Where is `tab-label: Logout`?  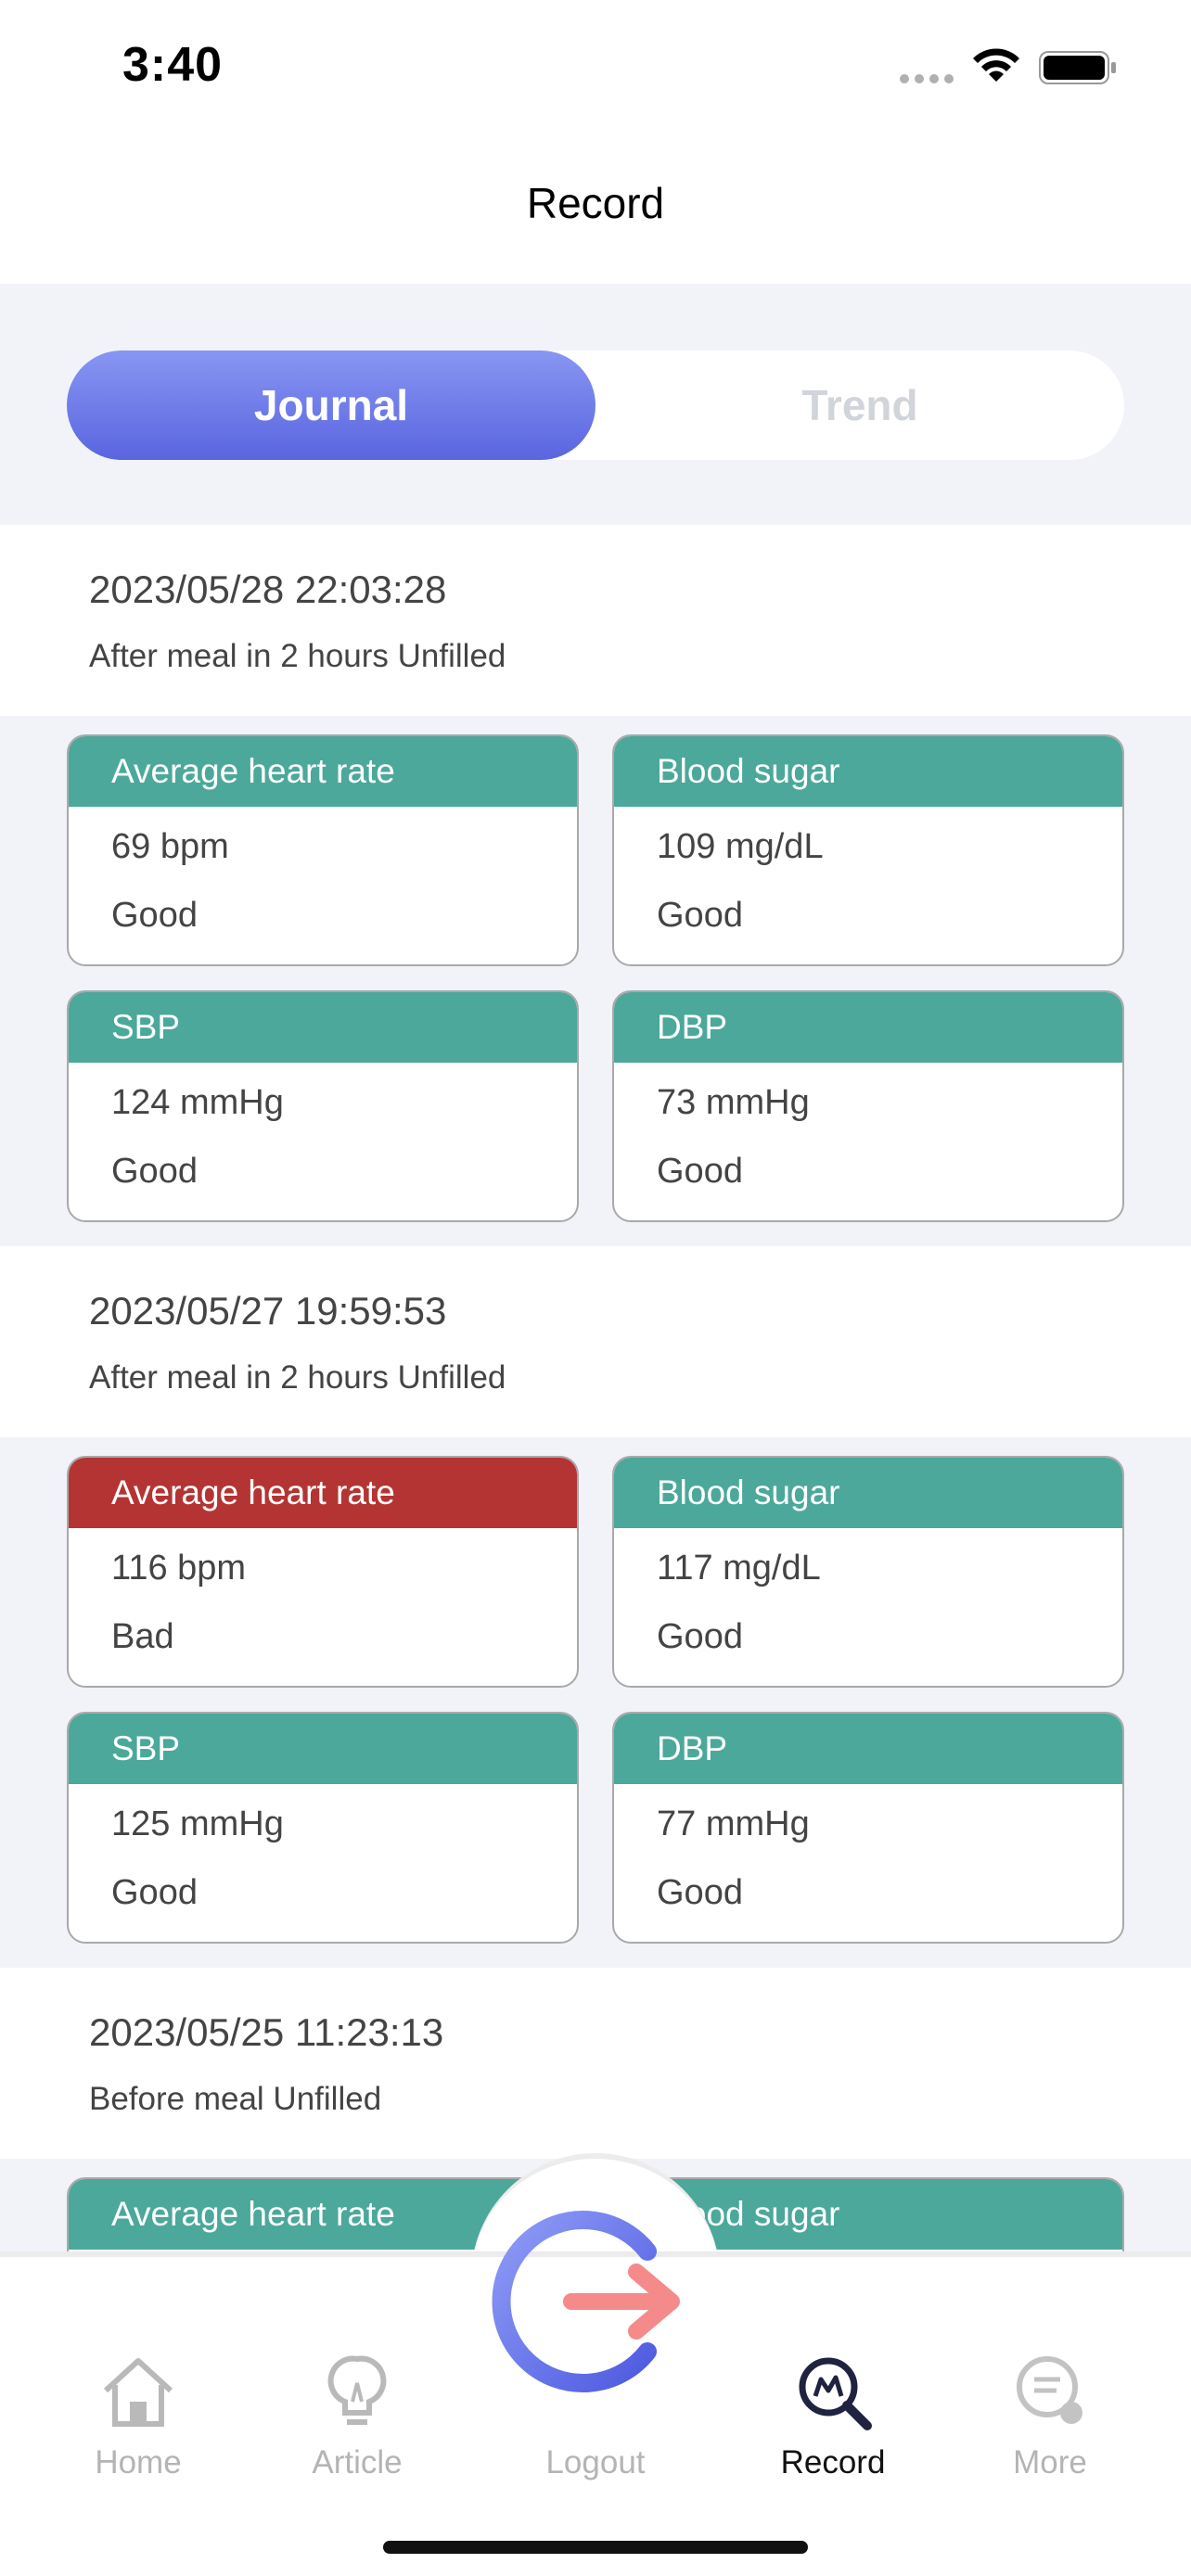
tab-label: Logout is located at coordinates (595, 2462).